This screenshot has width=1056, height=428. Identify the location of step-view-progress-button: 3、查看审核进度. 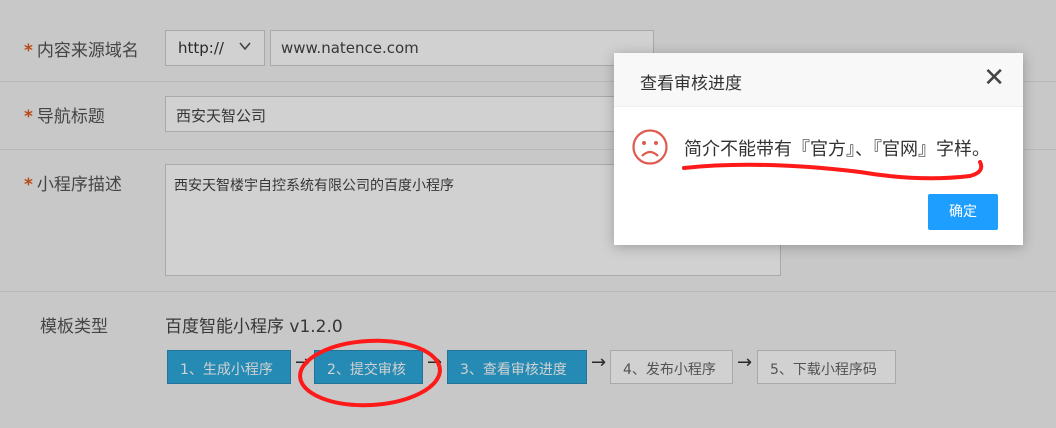
(517, 367).